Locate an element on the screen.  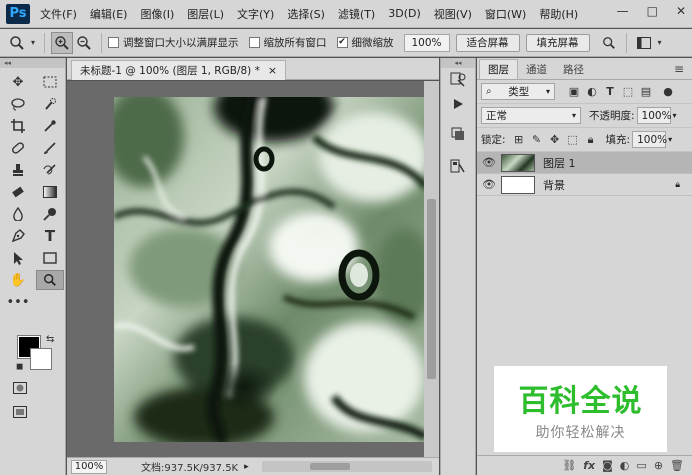
document-tab: 未标题-1 @ 100% (图层 1, RGB/8) * × is located at coordinates (179, 70).